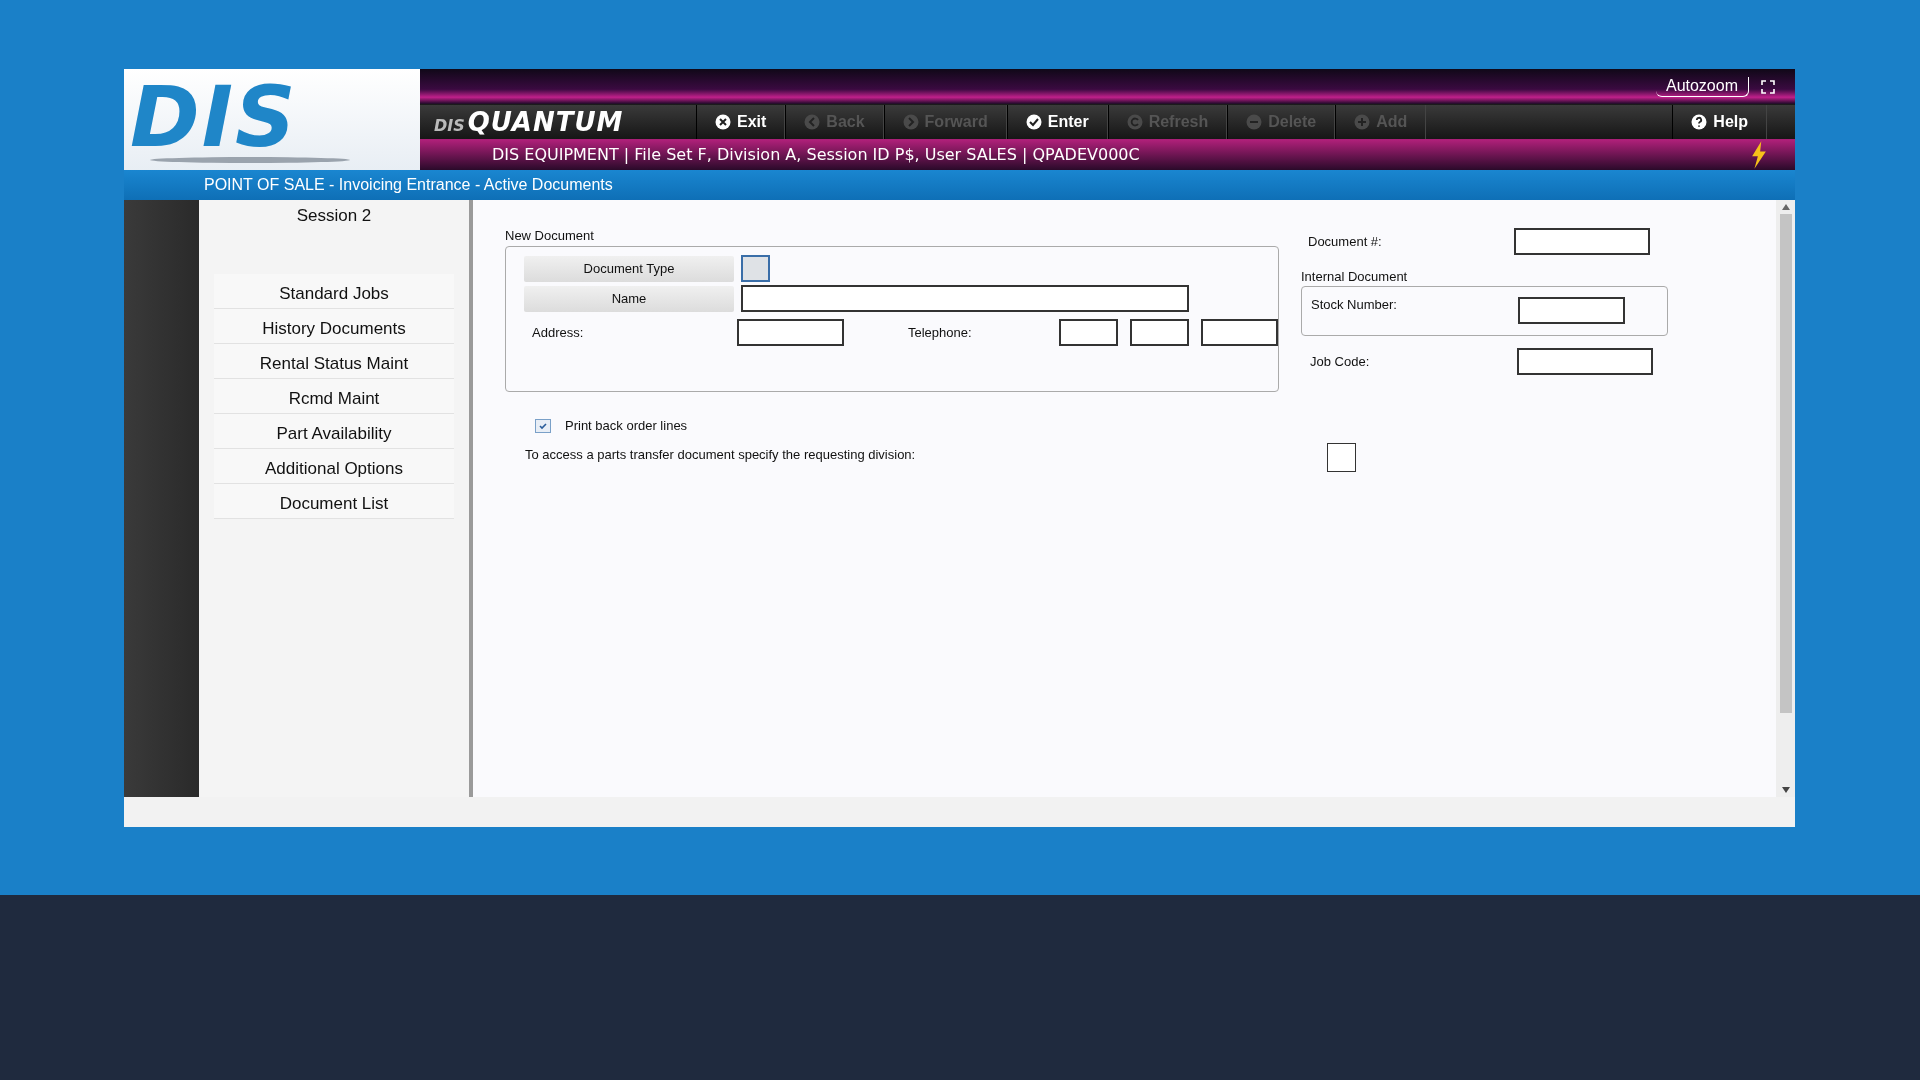 The width and height of the screenshot is (1920, 1080). Describe the element at coordinates (408, 185) in the screenshot. I see `page-title: POINT OF SALE - Invoicing Entrance - Active Documents` at that location.